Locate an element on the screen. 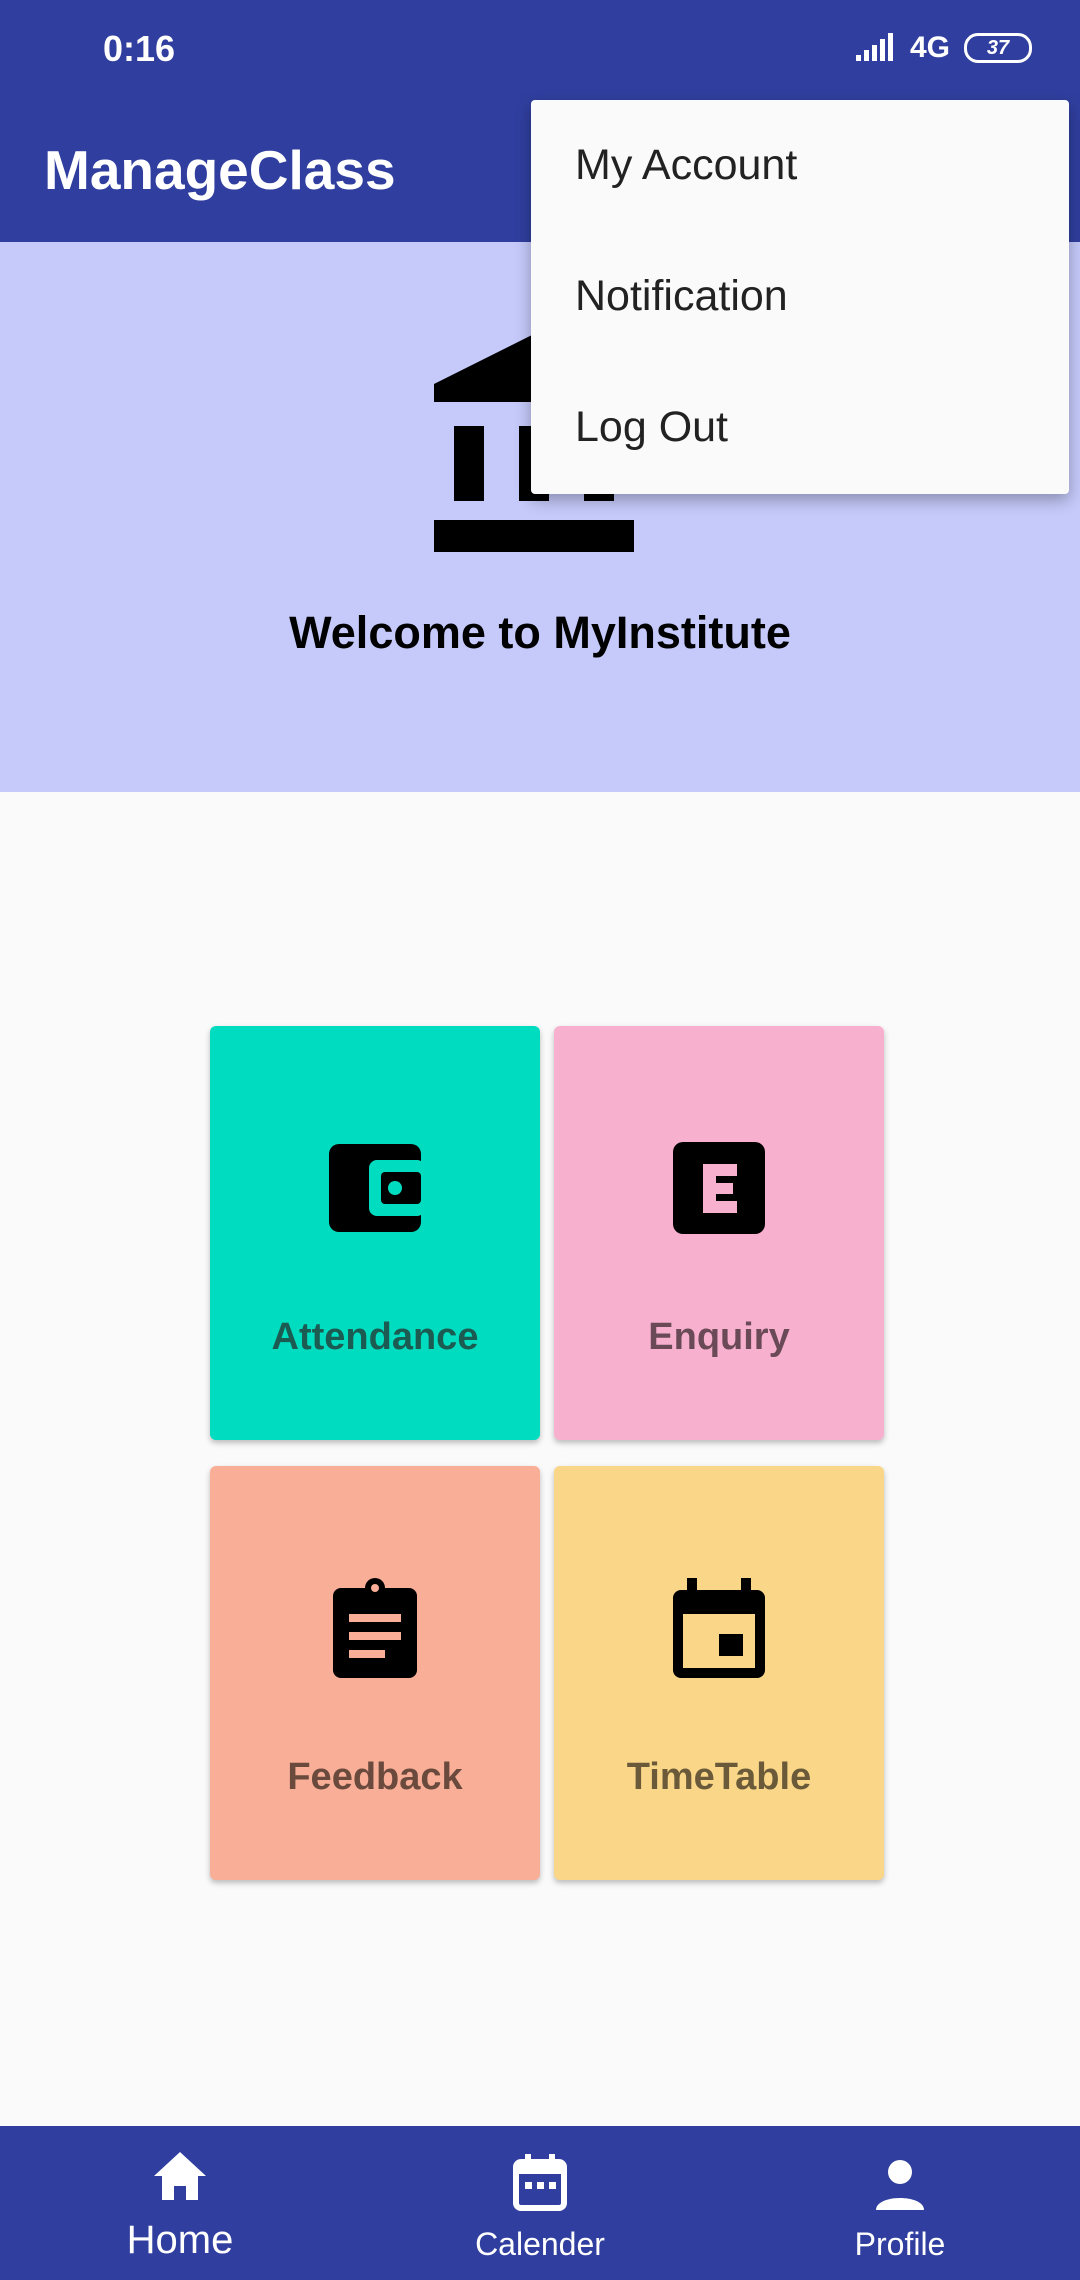 The width and height of the screenshot is (1080, 2280). battery-icon: 37 is located at coordinates (998, 48).